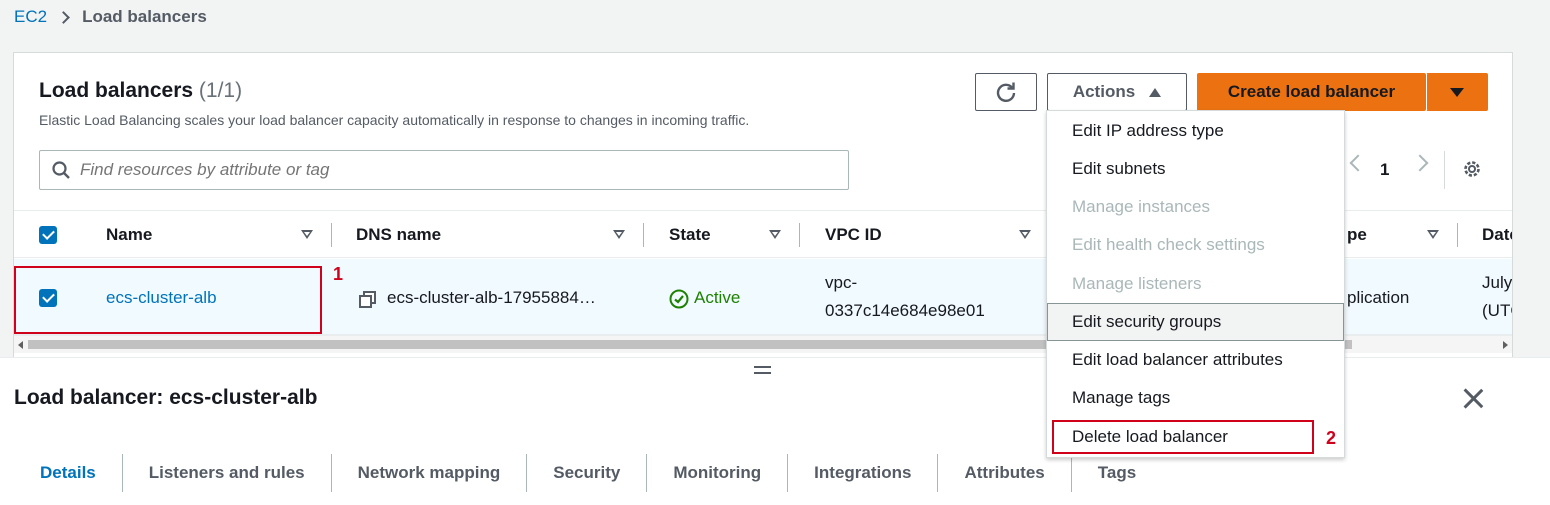  Describe the element at coordinates (30, 17) in the screenshot. I see `breadcrumb-ec2-link: EC2` at that location.